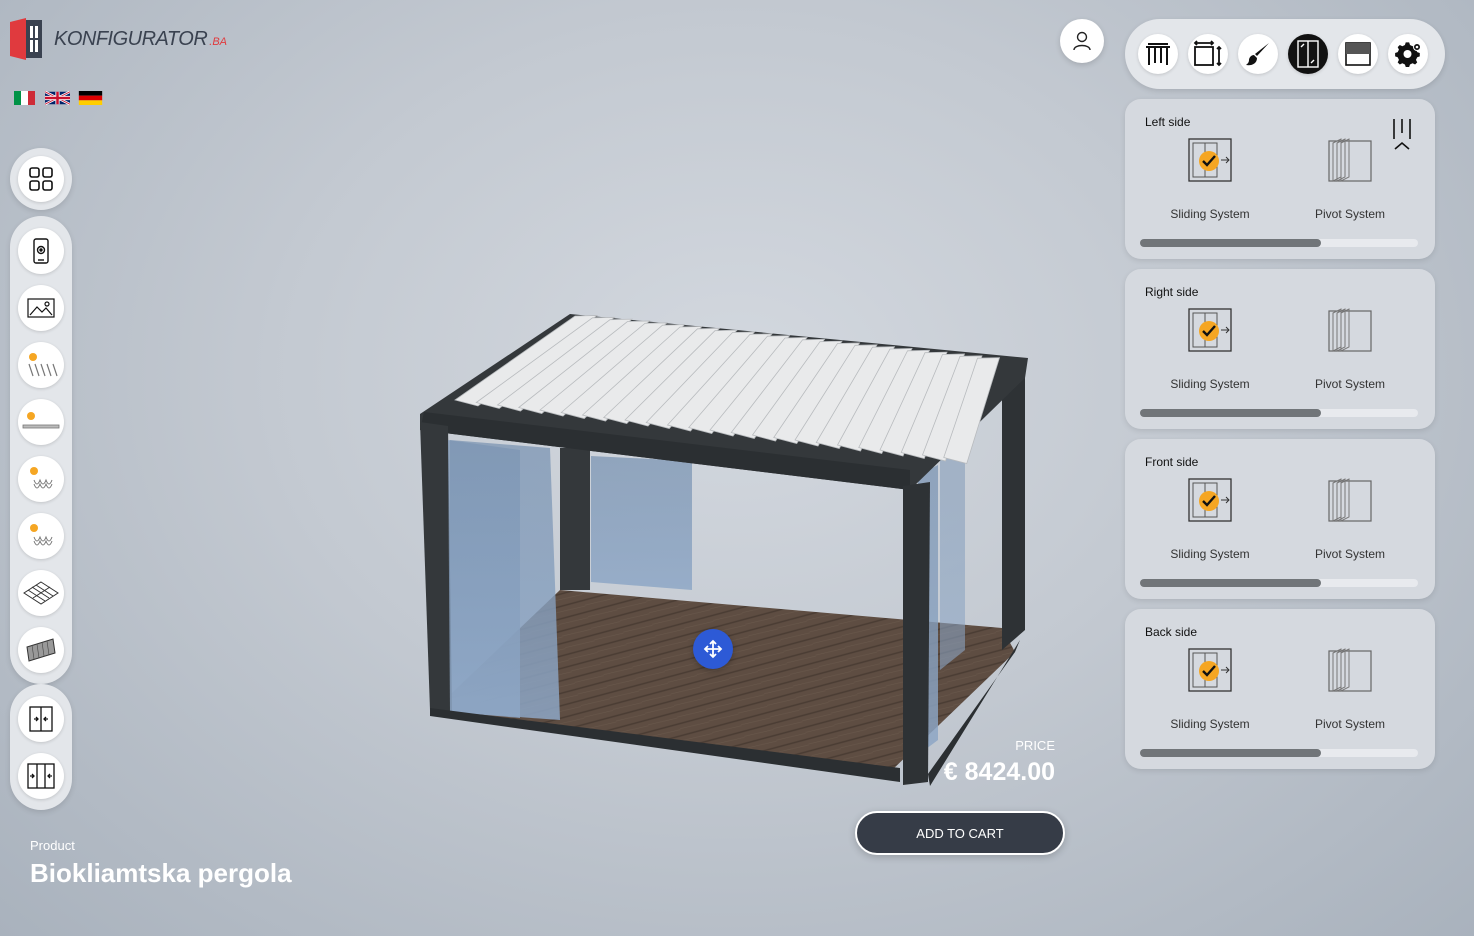 The width and height of the screenshot is (1474, 936). I want to click on paint-brush-icon, so click(1257, 54).